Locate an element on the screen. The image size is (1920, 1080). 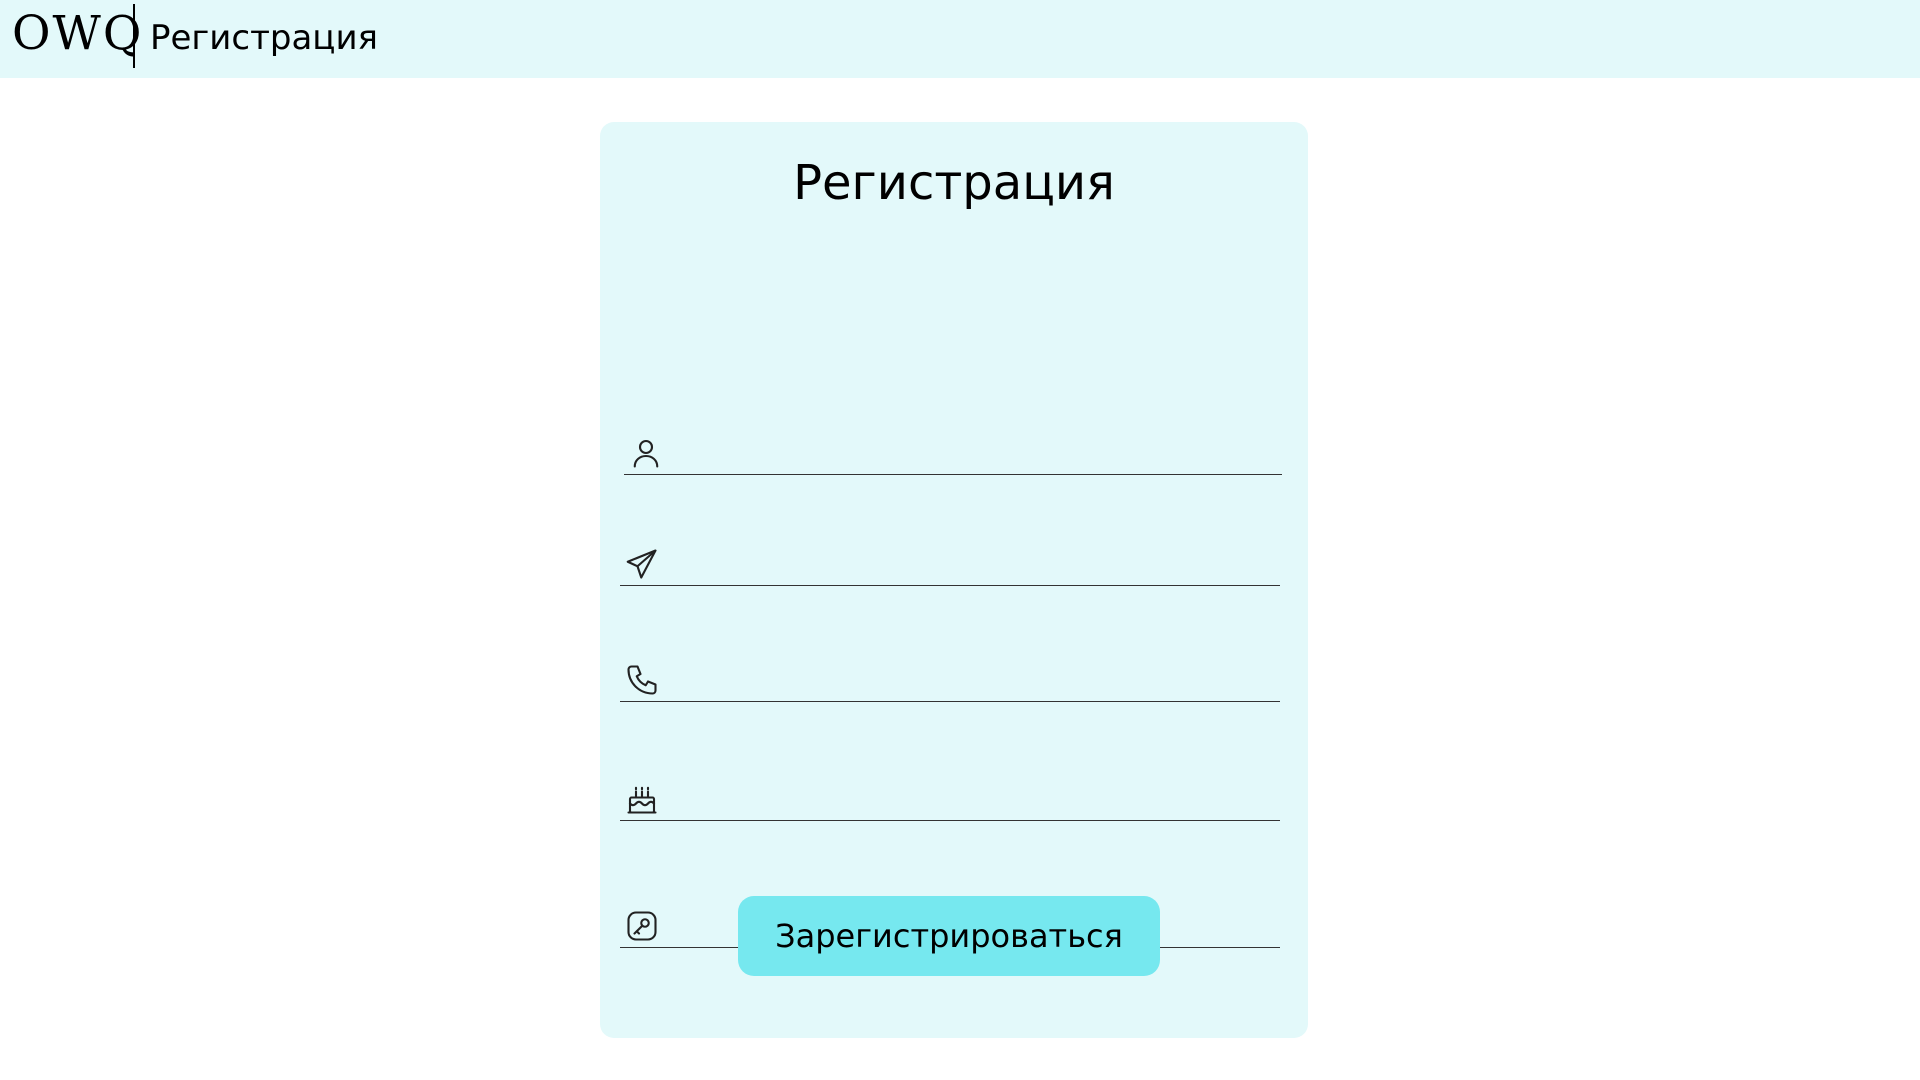
form-title: Регистрация is located at coordinates (954, 183).